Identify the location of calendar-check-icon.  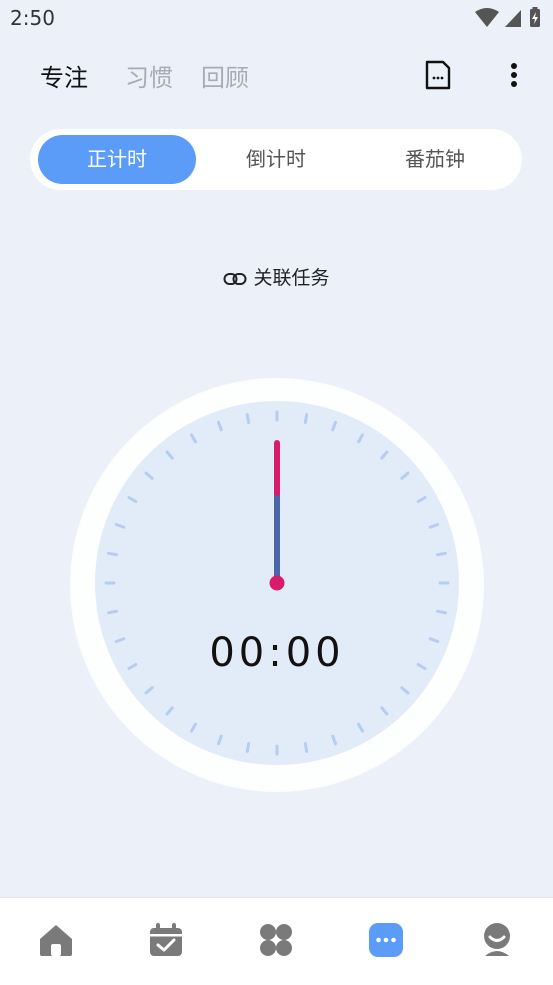
(166, 940).